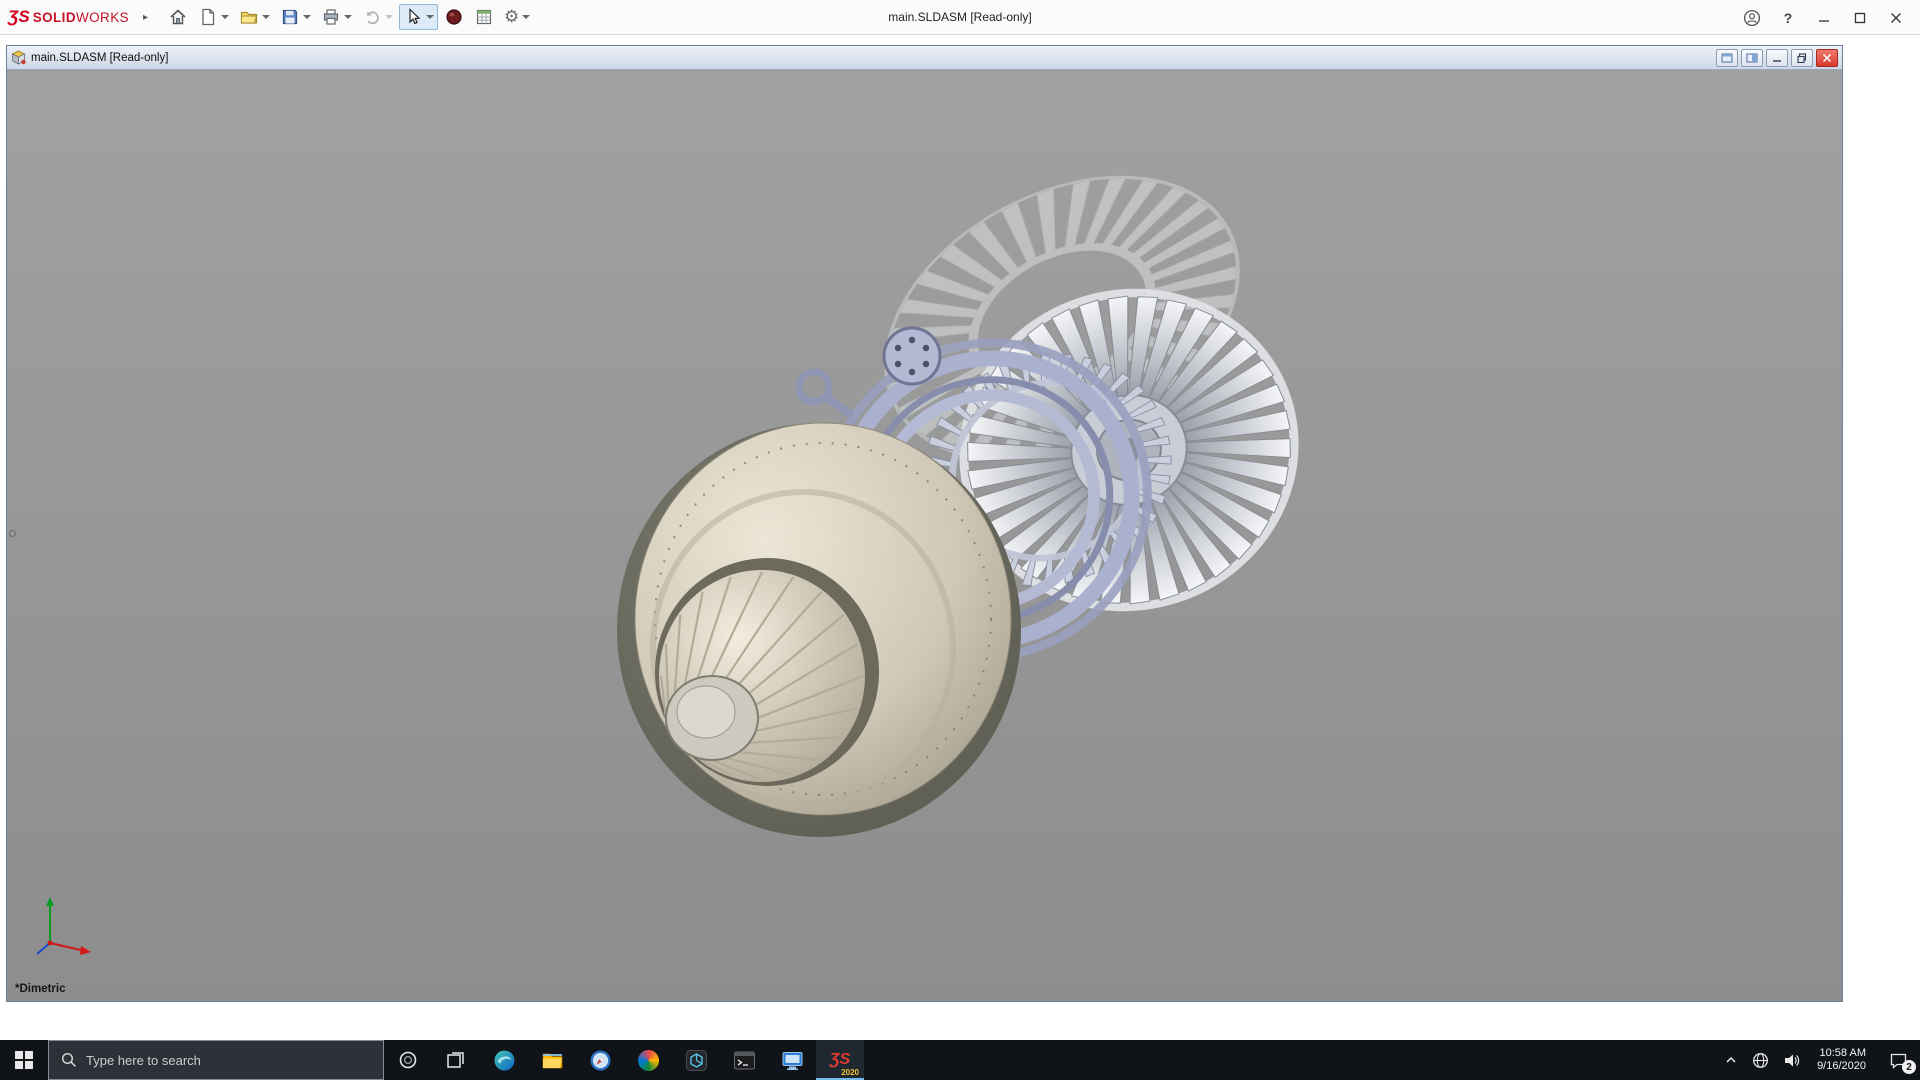  I want to click on solidworks-app-icon: ƷS, so click(840, 1059).